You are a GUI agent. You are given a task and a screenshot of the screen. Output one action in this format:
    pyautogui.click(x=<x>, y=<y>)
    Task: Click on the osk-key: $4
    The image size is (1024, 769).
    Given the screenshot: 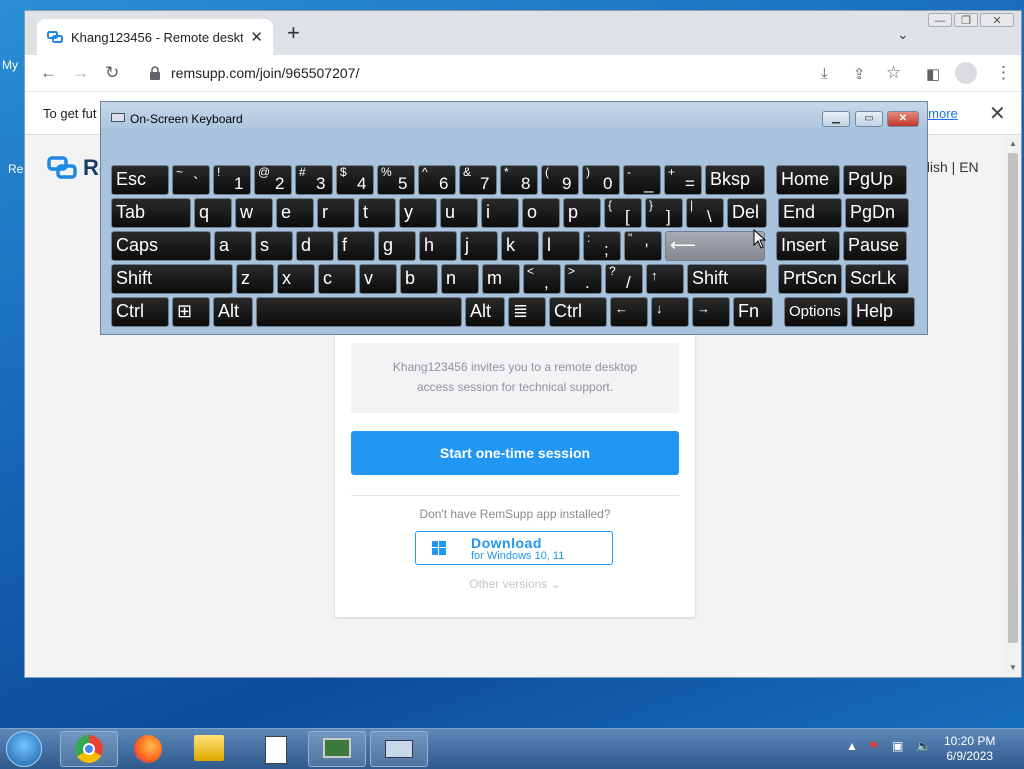 What is the action you would take?
    pyautogui.click(x=355, y=180)
    